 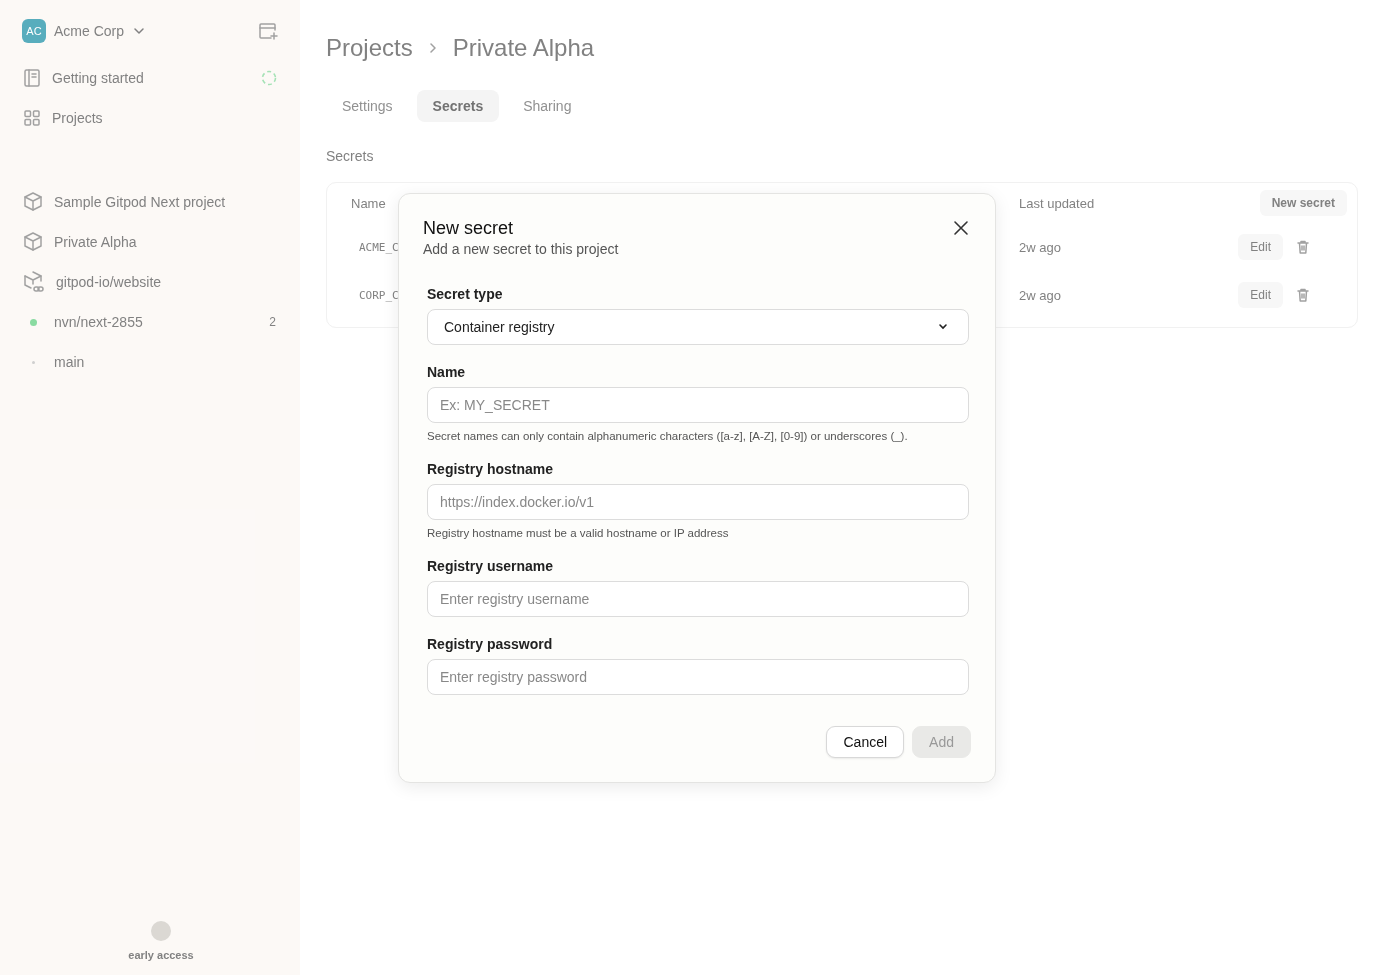 What do you see at coordinates (698, 502) in the screenshot?
I see `input-field: https://index.docker.io/v1` at bounding box center [698, 502].